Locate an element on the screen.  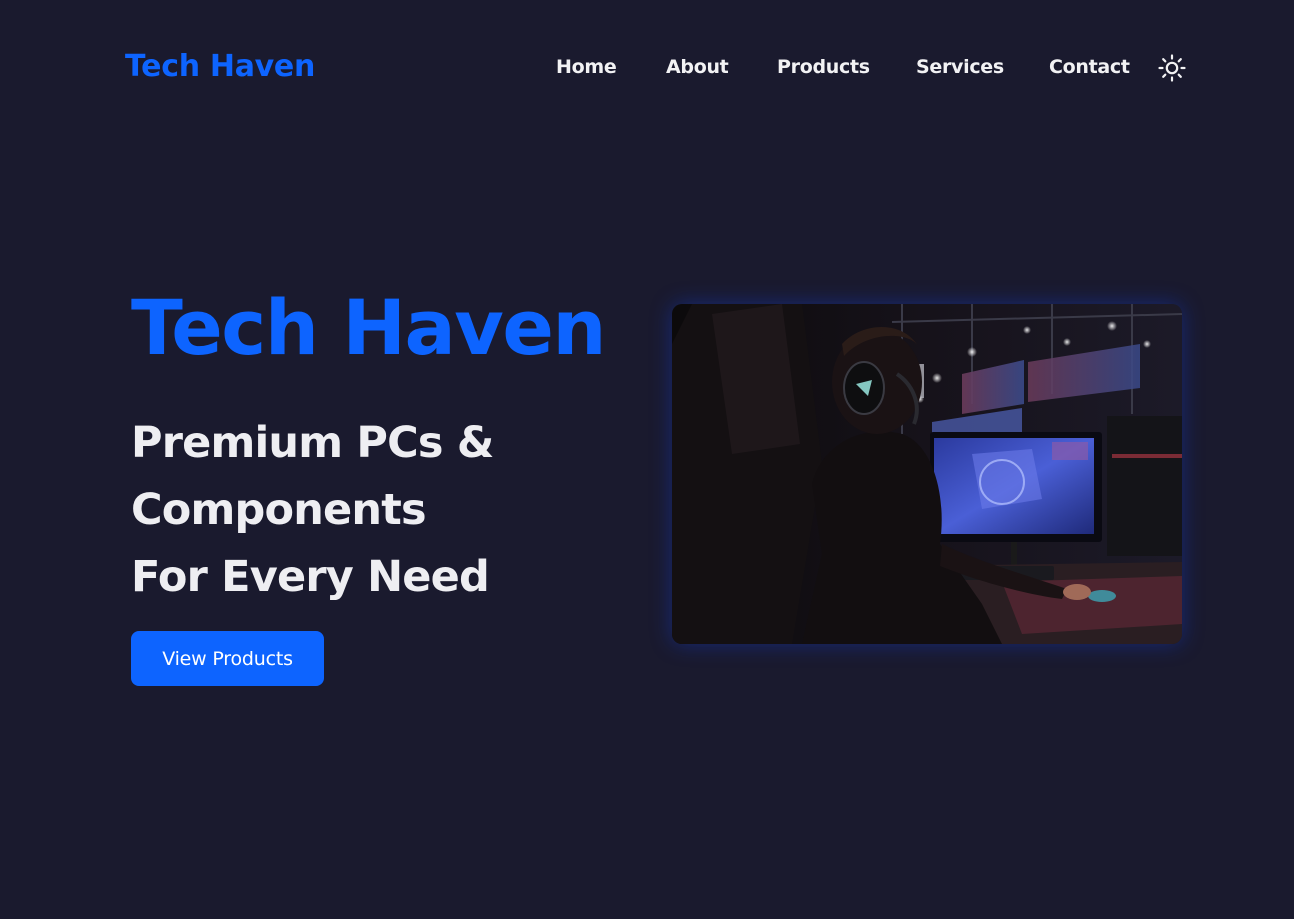
gaming-setup-photo is located at coordinates (927, 474).